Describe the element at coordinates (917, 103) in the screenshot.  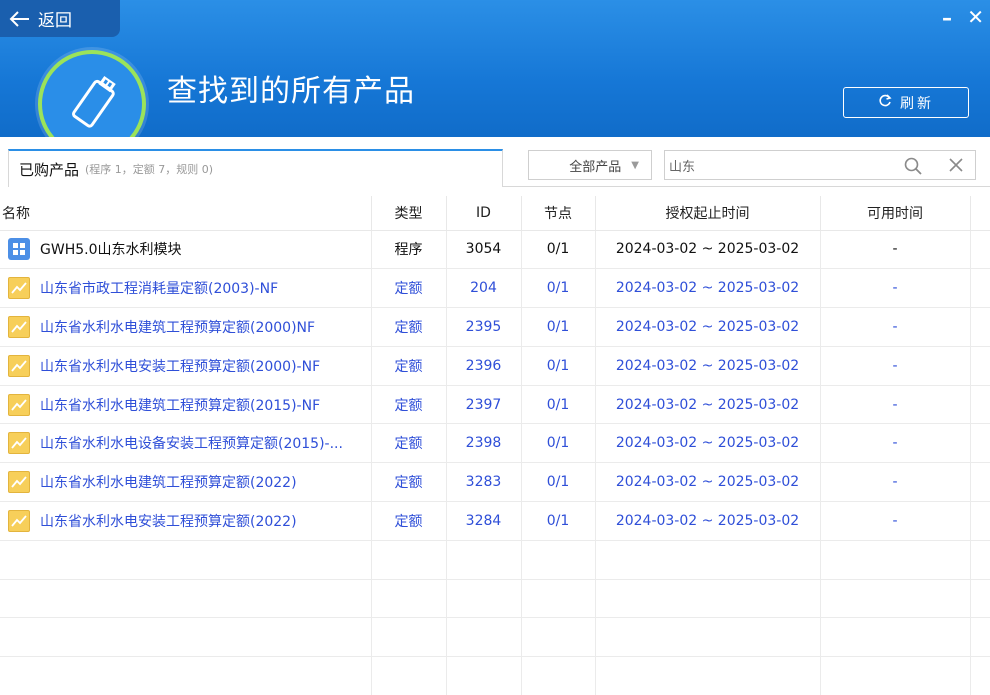
I see `refresh-label: 刷新` at that location.